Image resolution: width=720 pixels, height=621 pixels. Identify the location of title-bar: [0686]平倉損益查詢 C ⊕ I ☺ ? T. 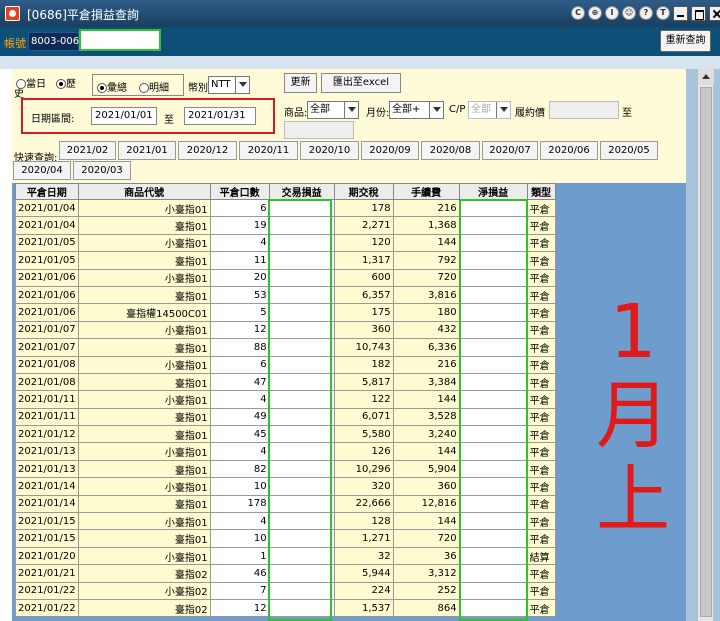
(360, 13).